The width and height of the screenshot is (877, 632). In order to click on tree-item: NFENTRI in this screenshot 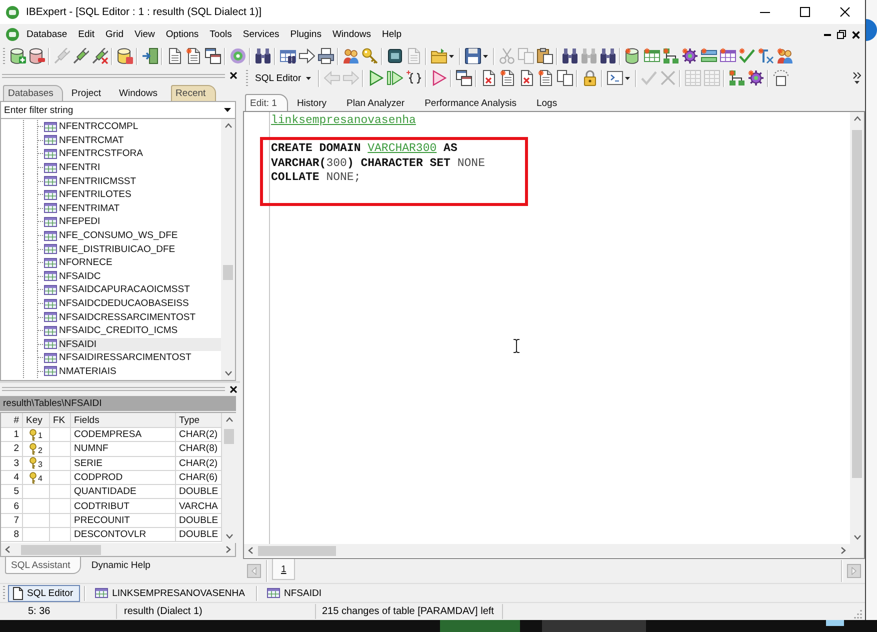, I will do `click(80, 167)`.